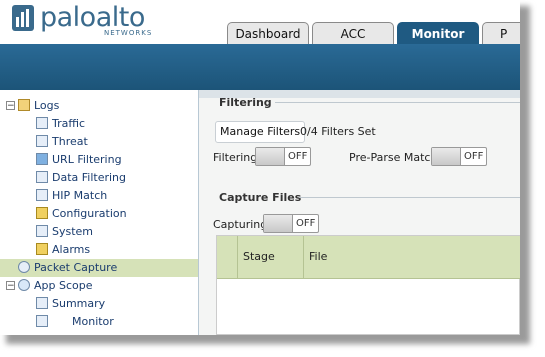 This screenshot has width=545, height=357. I want to click on tab-dashboard: Dashboard, so click(268, 33).